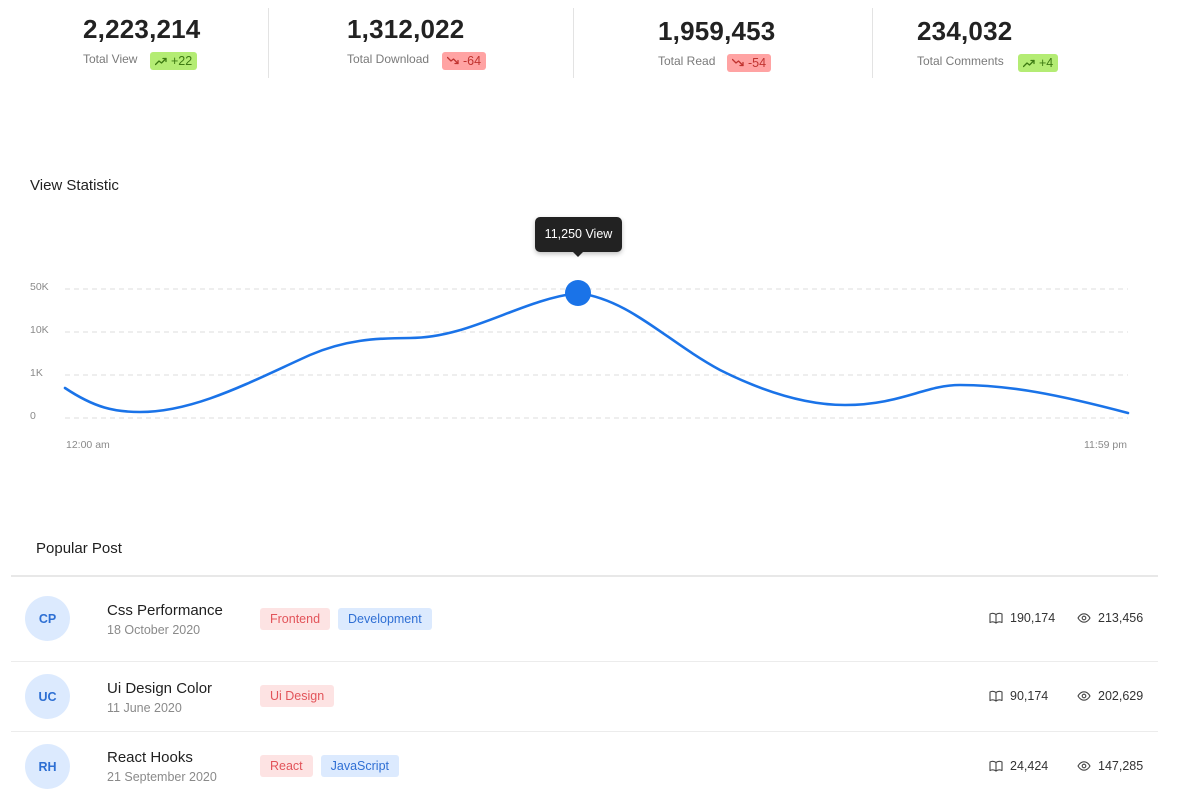  I want to click on stat-change: +22, so click(182, 61).